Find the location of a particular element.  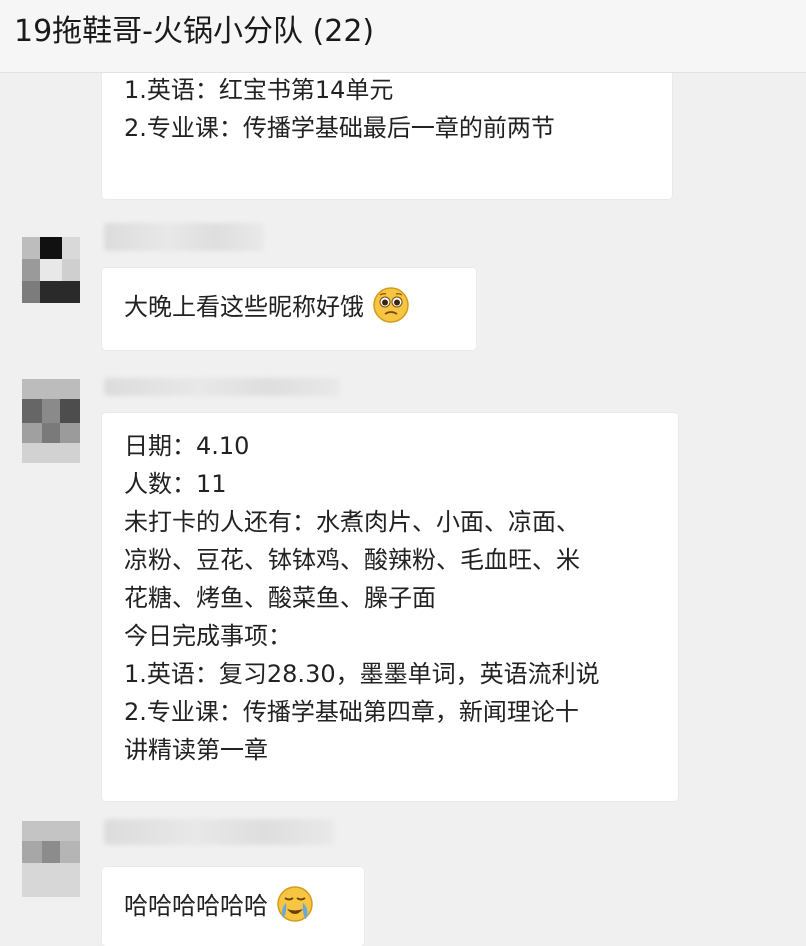

message-line: 2.专业课：传播学基础第四章，新闻理论十 is located at coordinates (351, 712).